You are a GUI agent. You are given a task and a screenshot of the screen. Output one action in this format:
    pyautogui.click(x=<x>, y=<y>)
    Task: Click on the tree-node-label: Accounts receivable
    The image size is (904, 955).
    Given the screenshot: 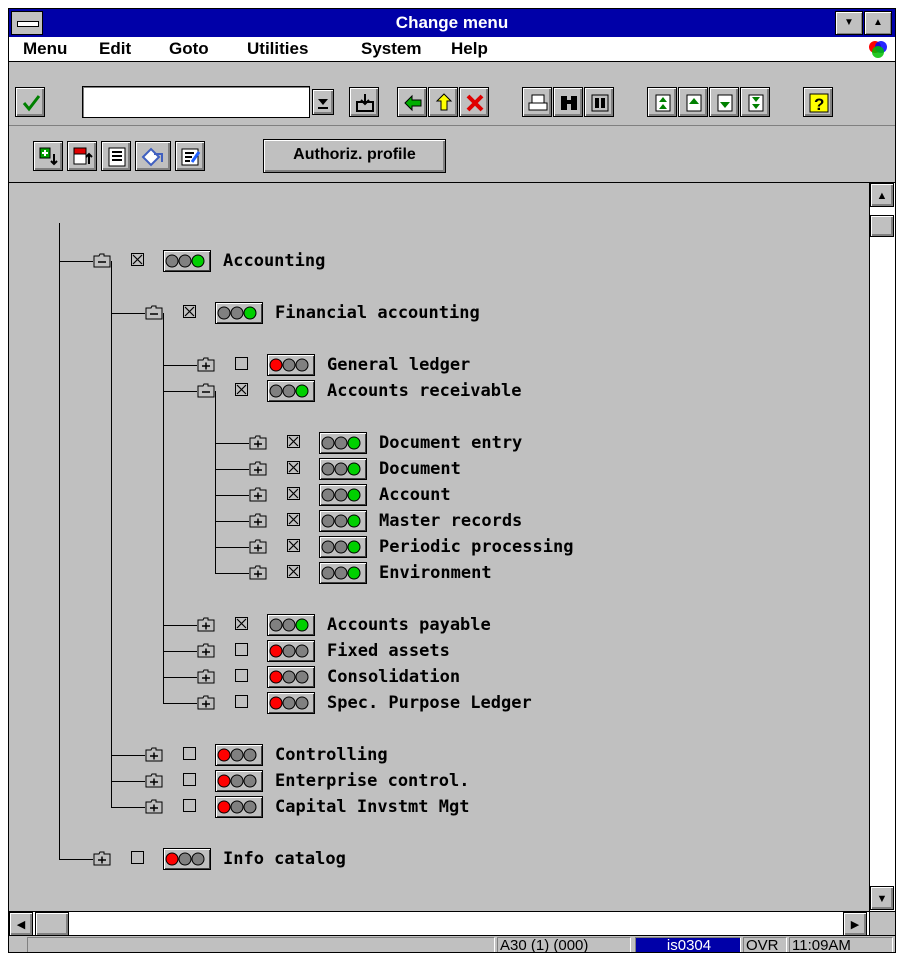 What is the action you would take?
    pyautogui.click(x=424, y=391)
    